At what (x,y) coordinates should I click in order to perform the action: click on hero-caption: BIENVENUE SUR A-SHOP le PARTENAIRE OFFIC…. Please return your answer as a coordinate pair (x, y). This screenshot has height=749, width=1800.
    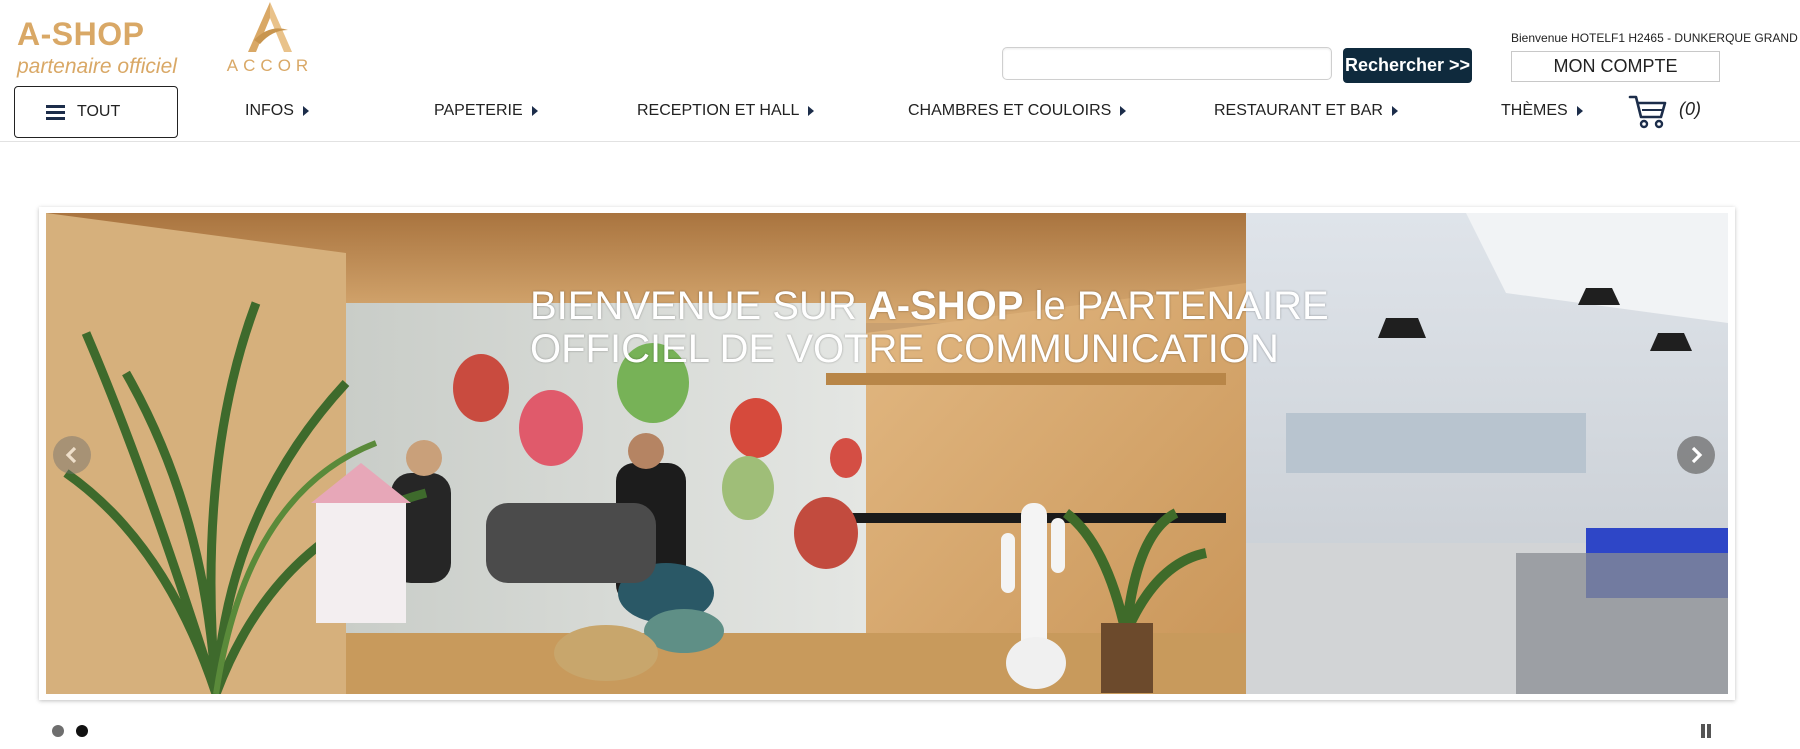
    Looking at the image, I should click on (980, 328).